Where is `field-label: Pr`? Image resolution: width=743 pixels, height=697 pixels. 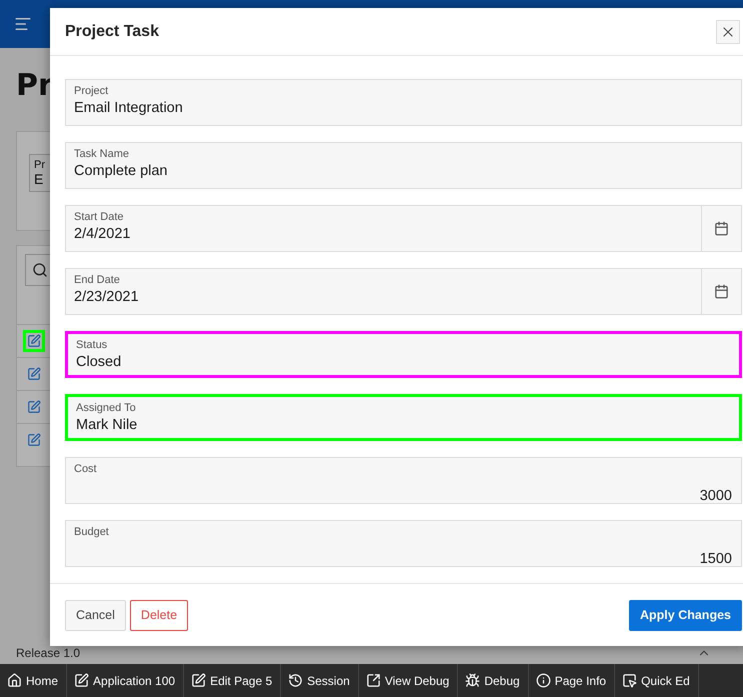
field-label: Pr is located at coordinates (40, 165).